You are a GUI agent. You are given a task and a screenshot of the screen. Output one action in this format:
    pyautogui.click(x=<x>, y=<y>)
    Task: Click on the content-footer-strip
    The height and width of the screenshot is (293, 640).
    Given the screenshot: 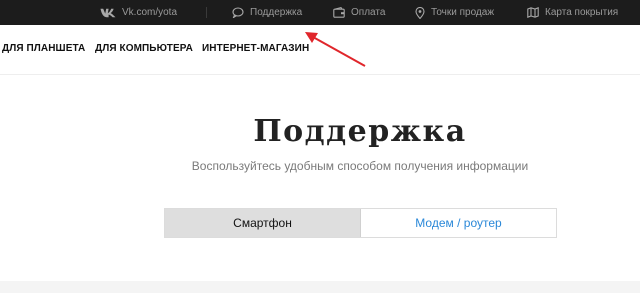 What is the action you would take?
    pyautogui.click(x=320, y=287)
    